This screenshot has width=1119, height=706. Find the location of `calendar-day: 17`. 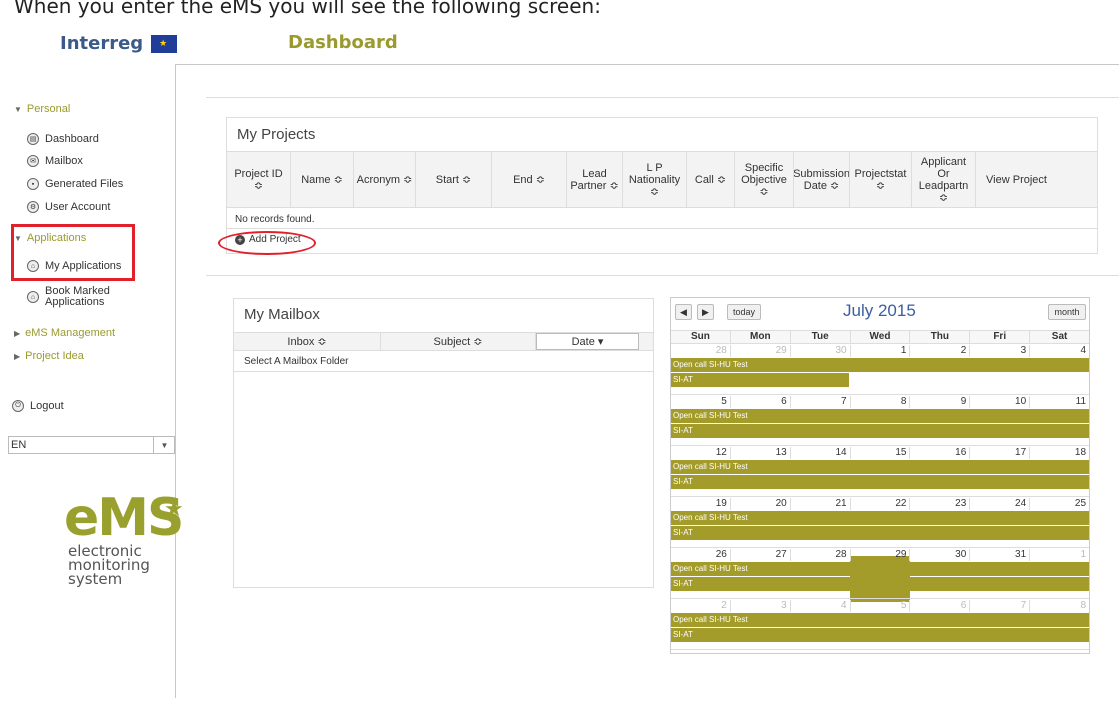

calendar-day: 17 is located at coordinates (1000, 453).